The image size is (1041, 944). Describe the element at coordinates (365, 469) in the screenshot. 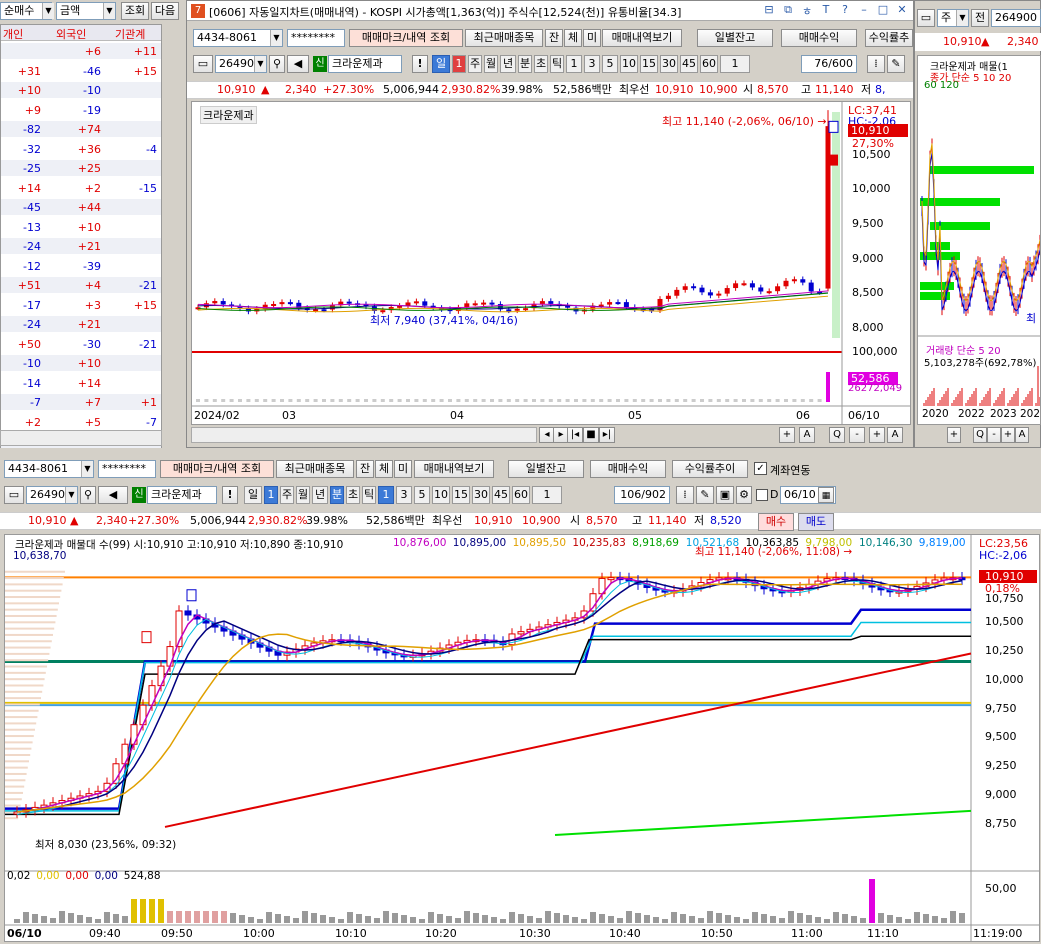

I see `balance-tab-button: 잔` at that location.